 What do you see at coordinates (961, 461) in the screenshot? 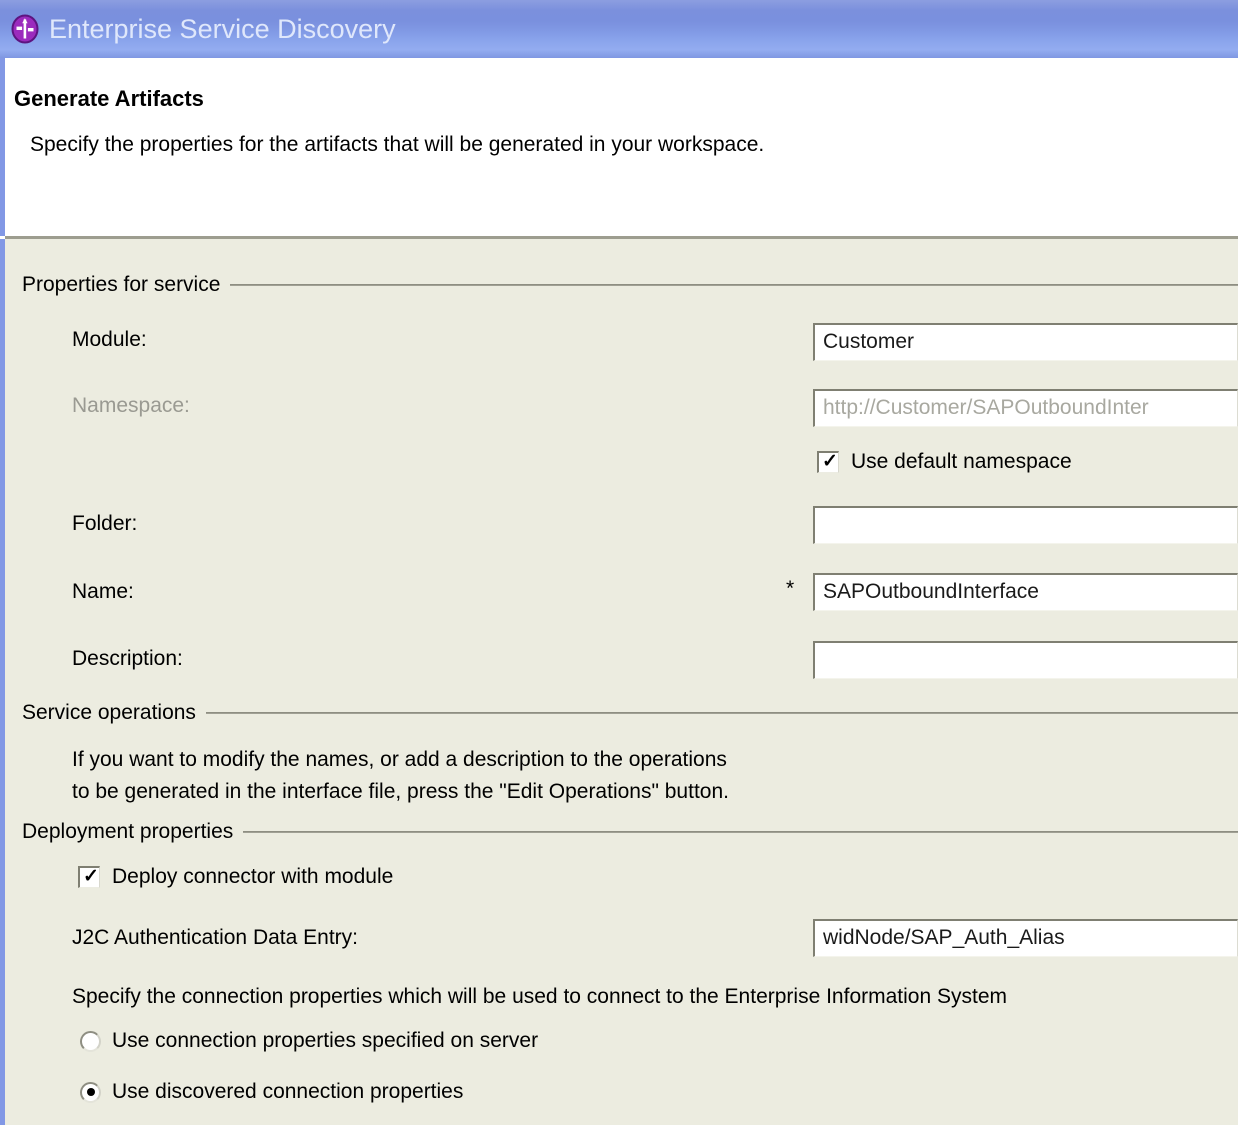
I see `checkbox-label-use-default-namespace: Use default namespace` at bounding box center [961, 461].